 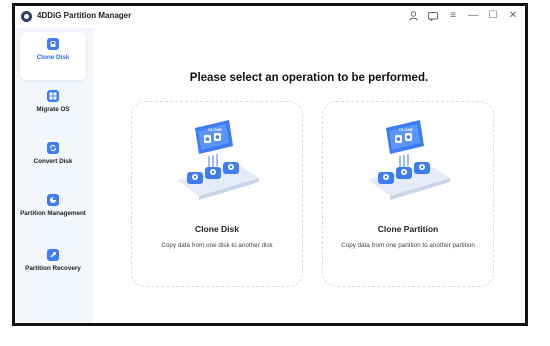 I want to click on sidebar-item-label: Convert Disk, so click(x=53, y=161).